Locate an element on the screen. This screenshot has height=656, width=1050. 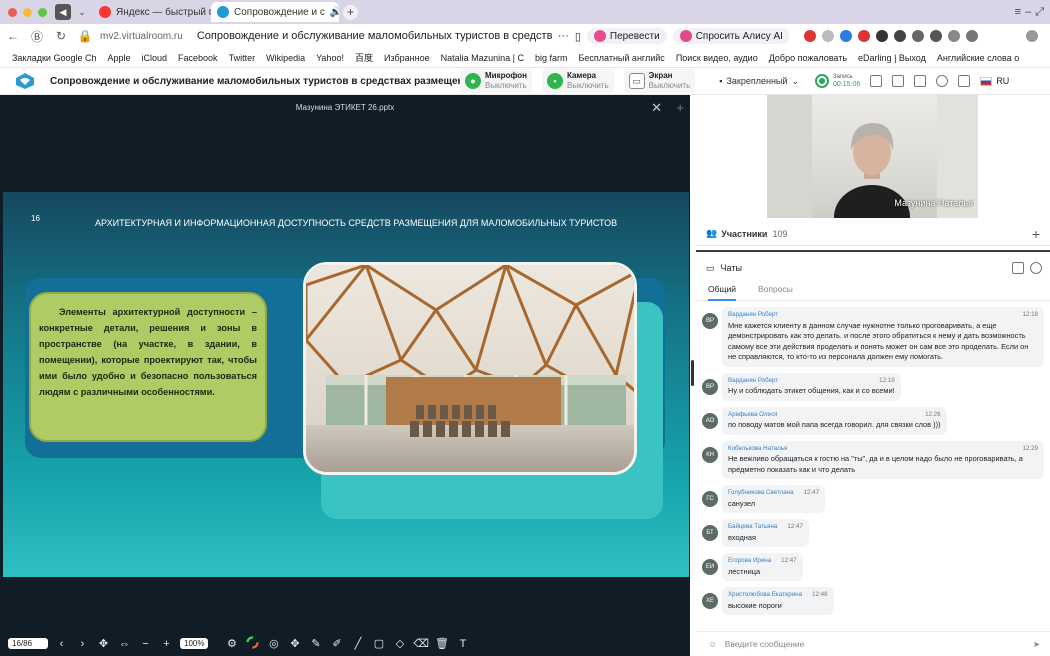
bookmark-item: Natalia Mazunina | C is located at coordinates (482, 58).